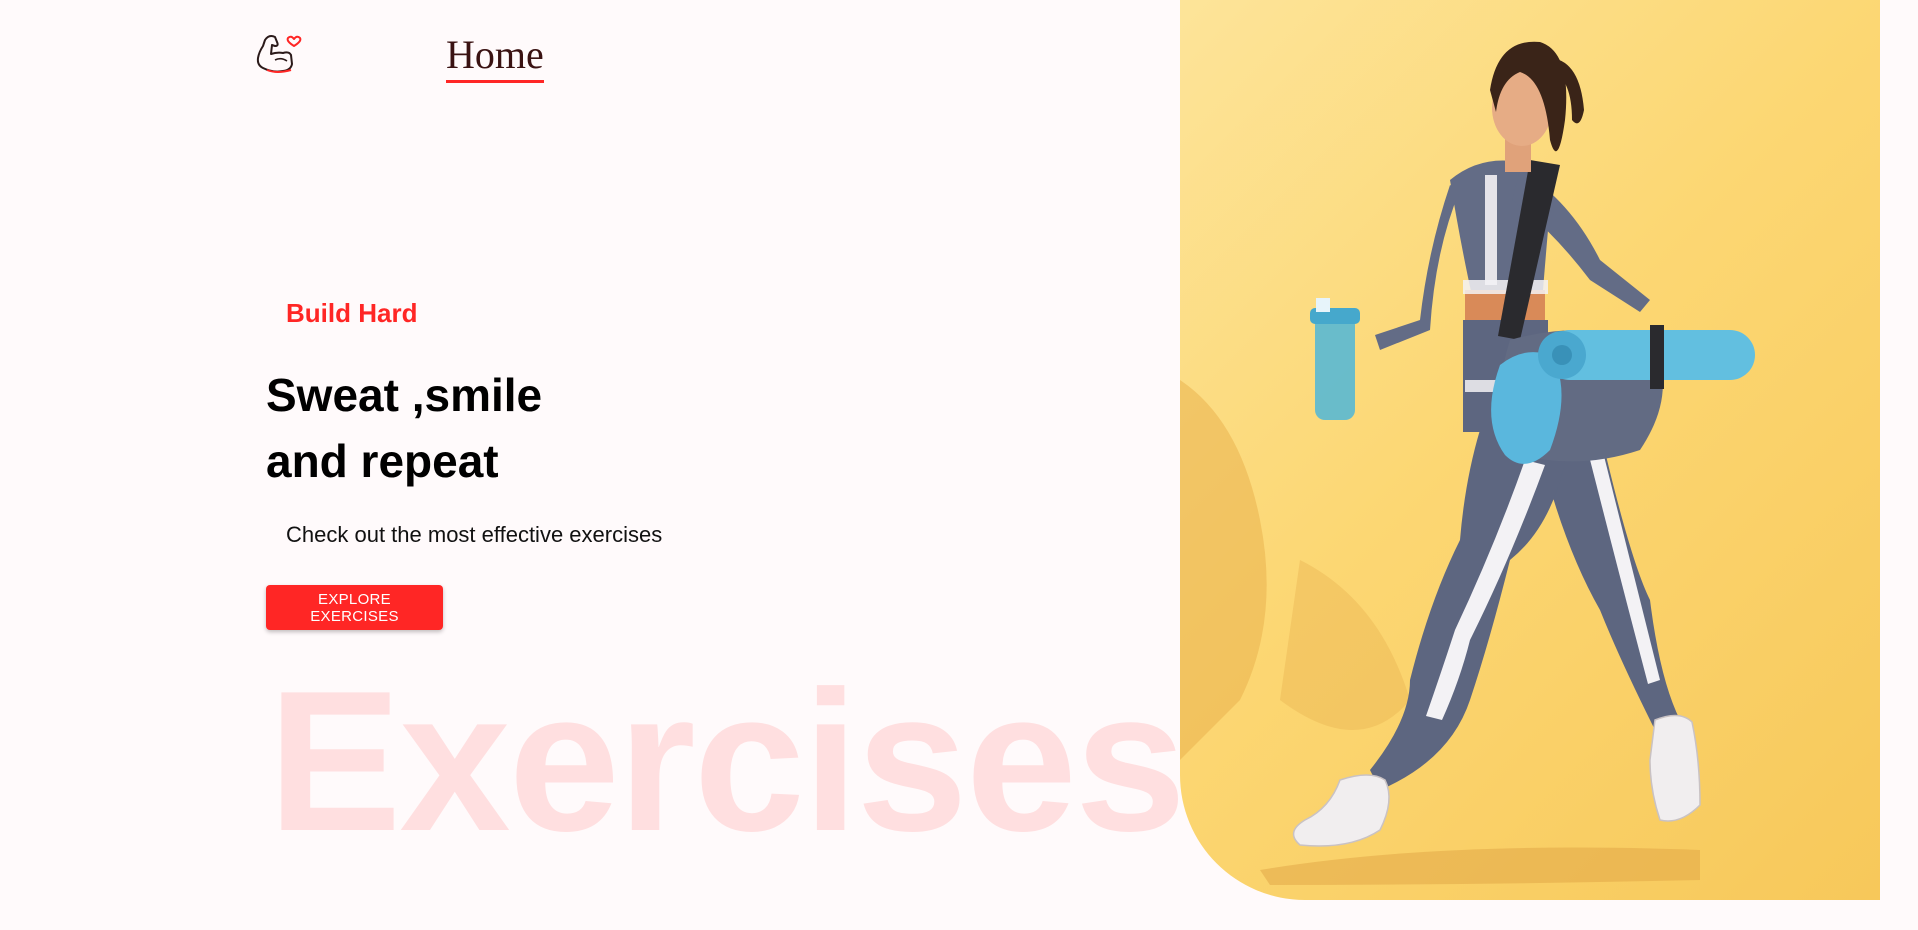 This screenshot has width=1918, height=930. Describe the element at coordinates (280, 54) in the screenshot. I see `logo-icon` at that location.